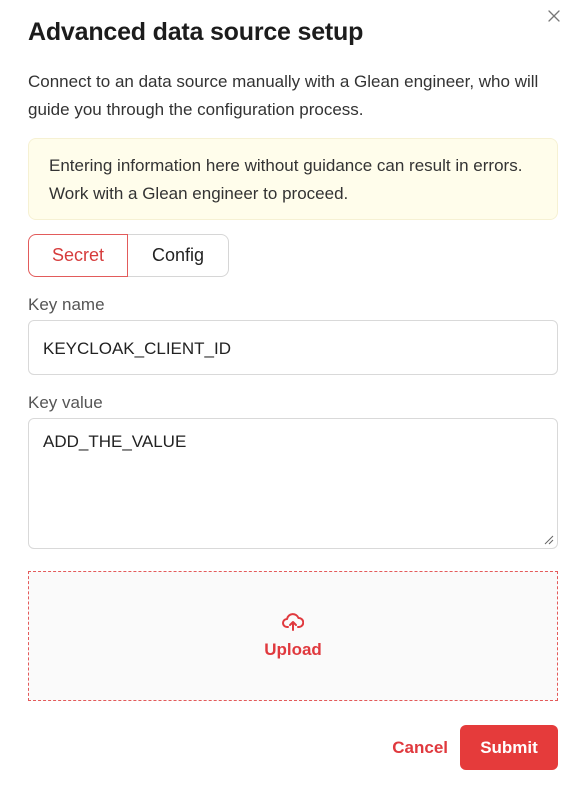 This screenshot has width=586, height=801. I want to click on key-value-textarea: ADD_THE_VALUE, so click(293, 483).